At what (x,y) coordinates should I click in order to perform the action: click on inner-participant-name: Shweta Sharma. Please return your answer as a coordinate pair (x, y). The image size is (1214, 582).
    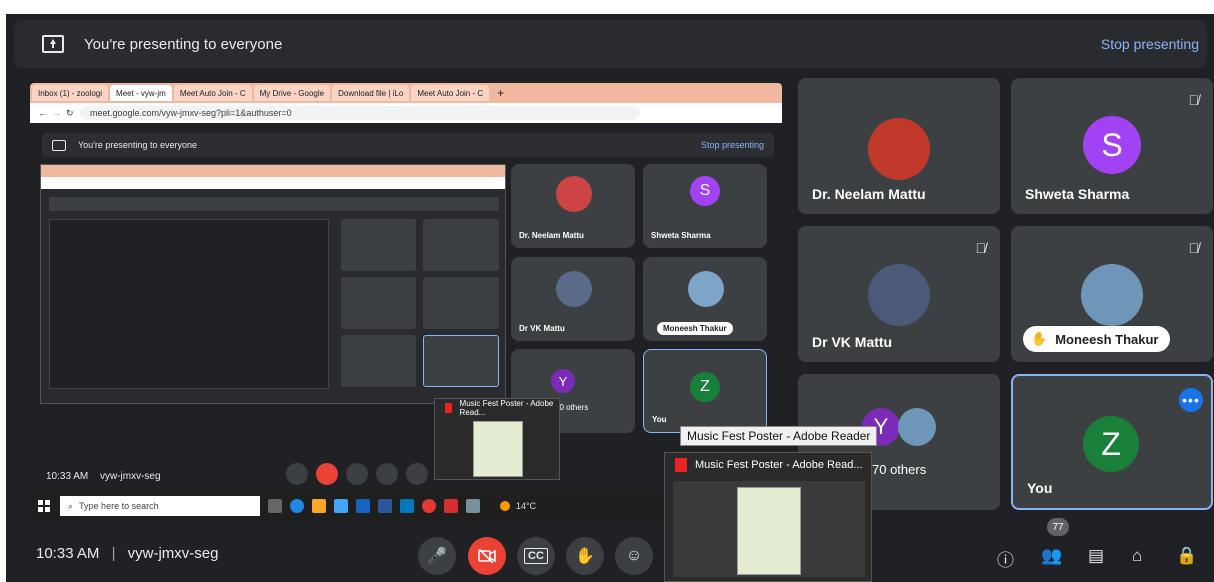
    Looking at the image, I should click on (681, 235).